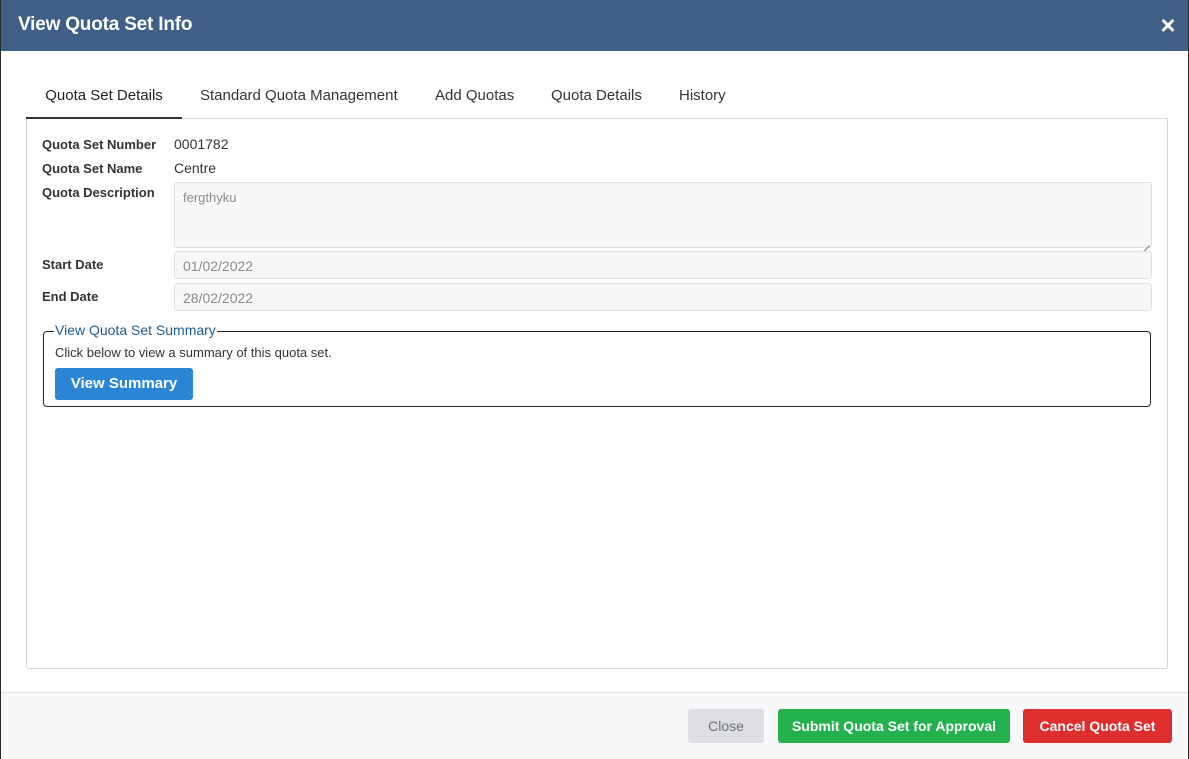 Image resolution: width=1189 pixels, height=759 pixels. I want to click on start-date-label: Start Date, so click(73, 264).